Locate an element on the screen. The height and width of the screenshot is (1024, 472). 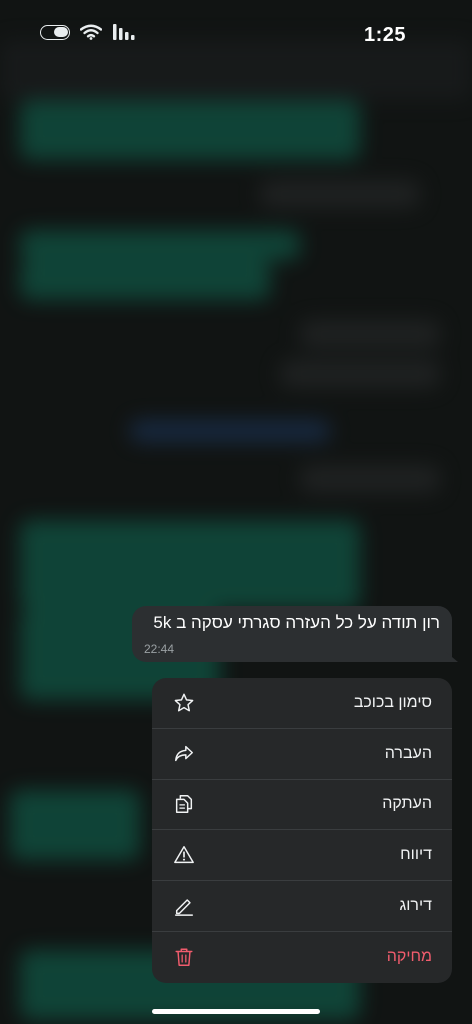
status-icons is located at coordinates (88, 32).